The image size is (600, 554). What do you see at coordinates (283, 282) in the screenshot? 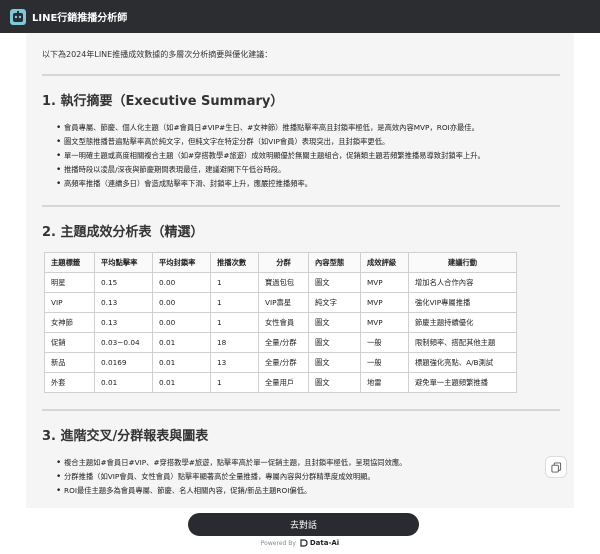
I see `table-cell: 寶過包包` at bounding box center [283, 282].